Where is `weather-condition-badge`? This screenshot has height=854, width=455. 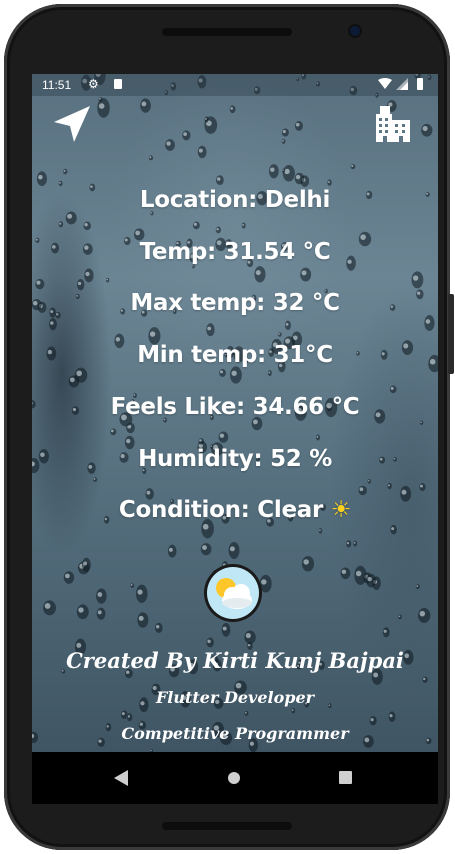
weather-condition-badge is located at coordinates (233, 593).